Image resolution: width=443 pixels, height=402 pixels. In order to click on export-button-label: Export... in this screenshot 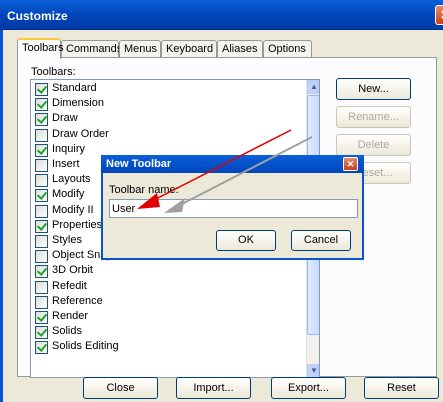, I will do `click(308, 388)`.